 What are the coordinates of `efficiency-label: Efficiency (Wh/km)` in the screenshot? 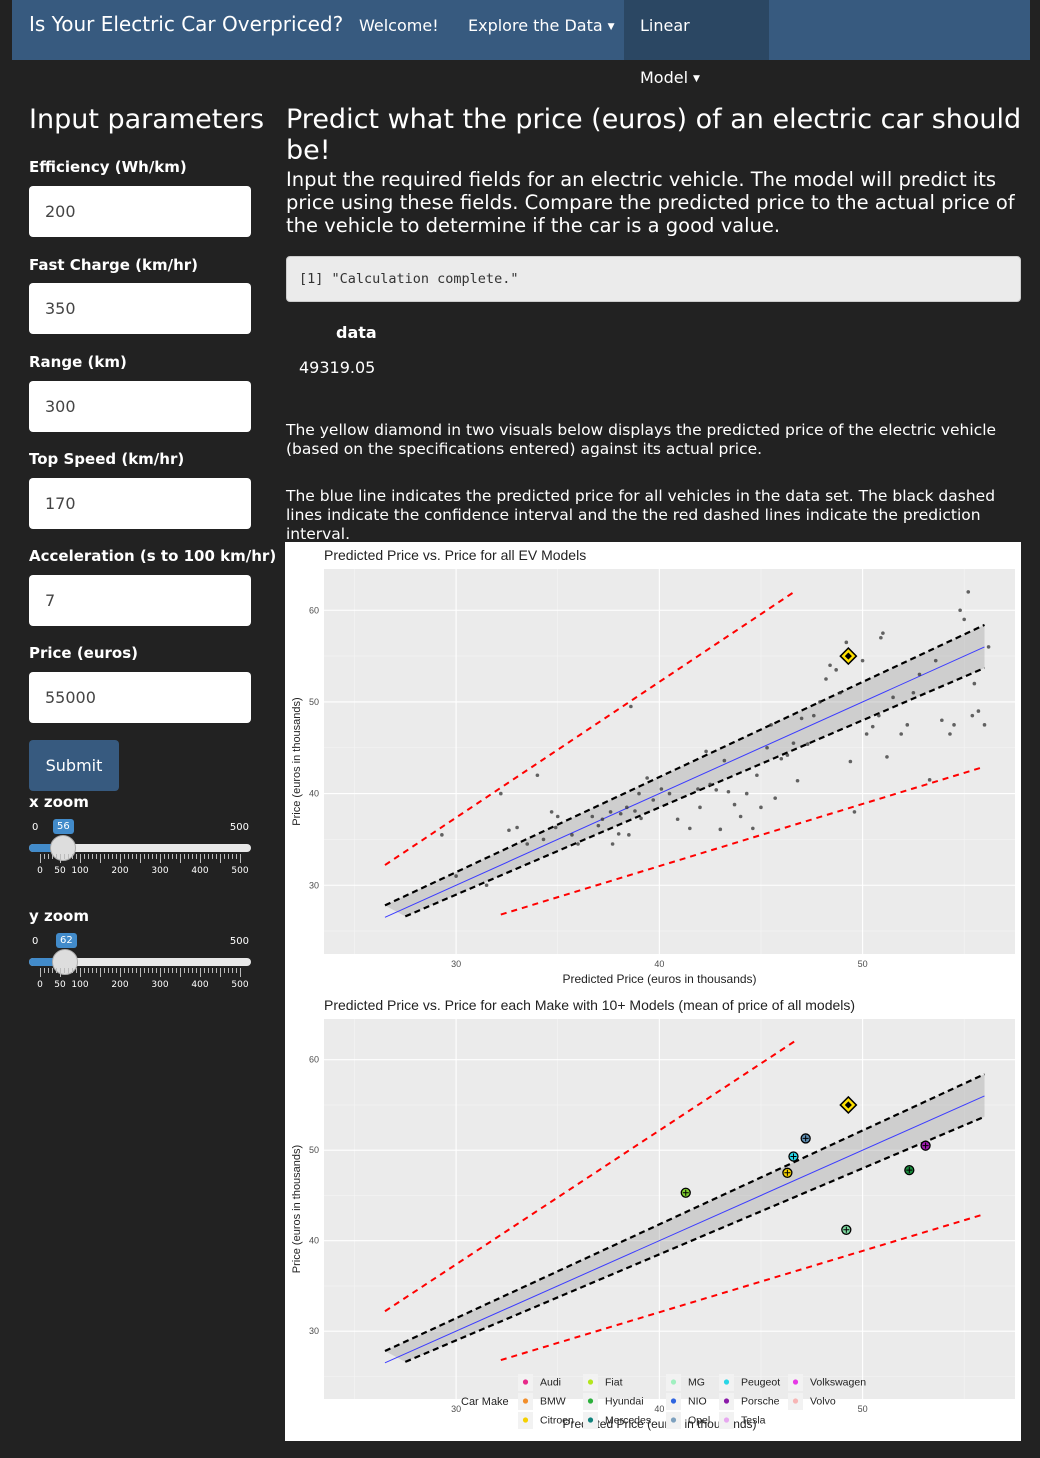 It's located at (108, 167).